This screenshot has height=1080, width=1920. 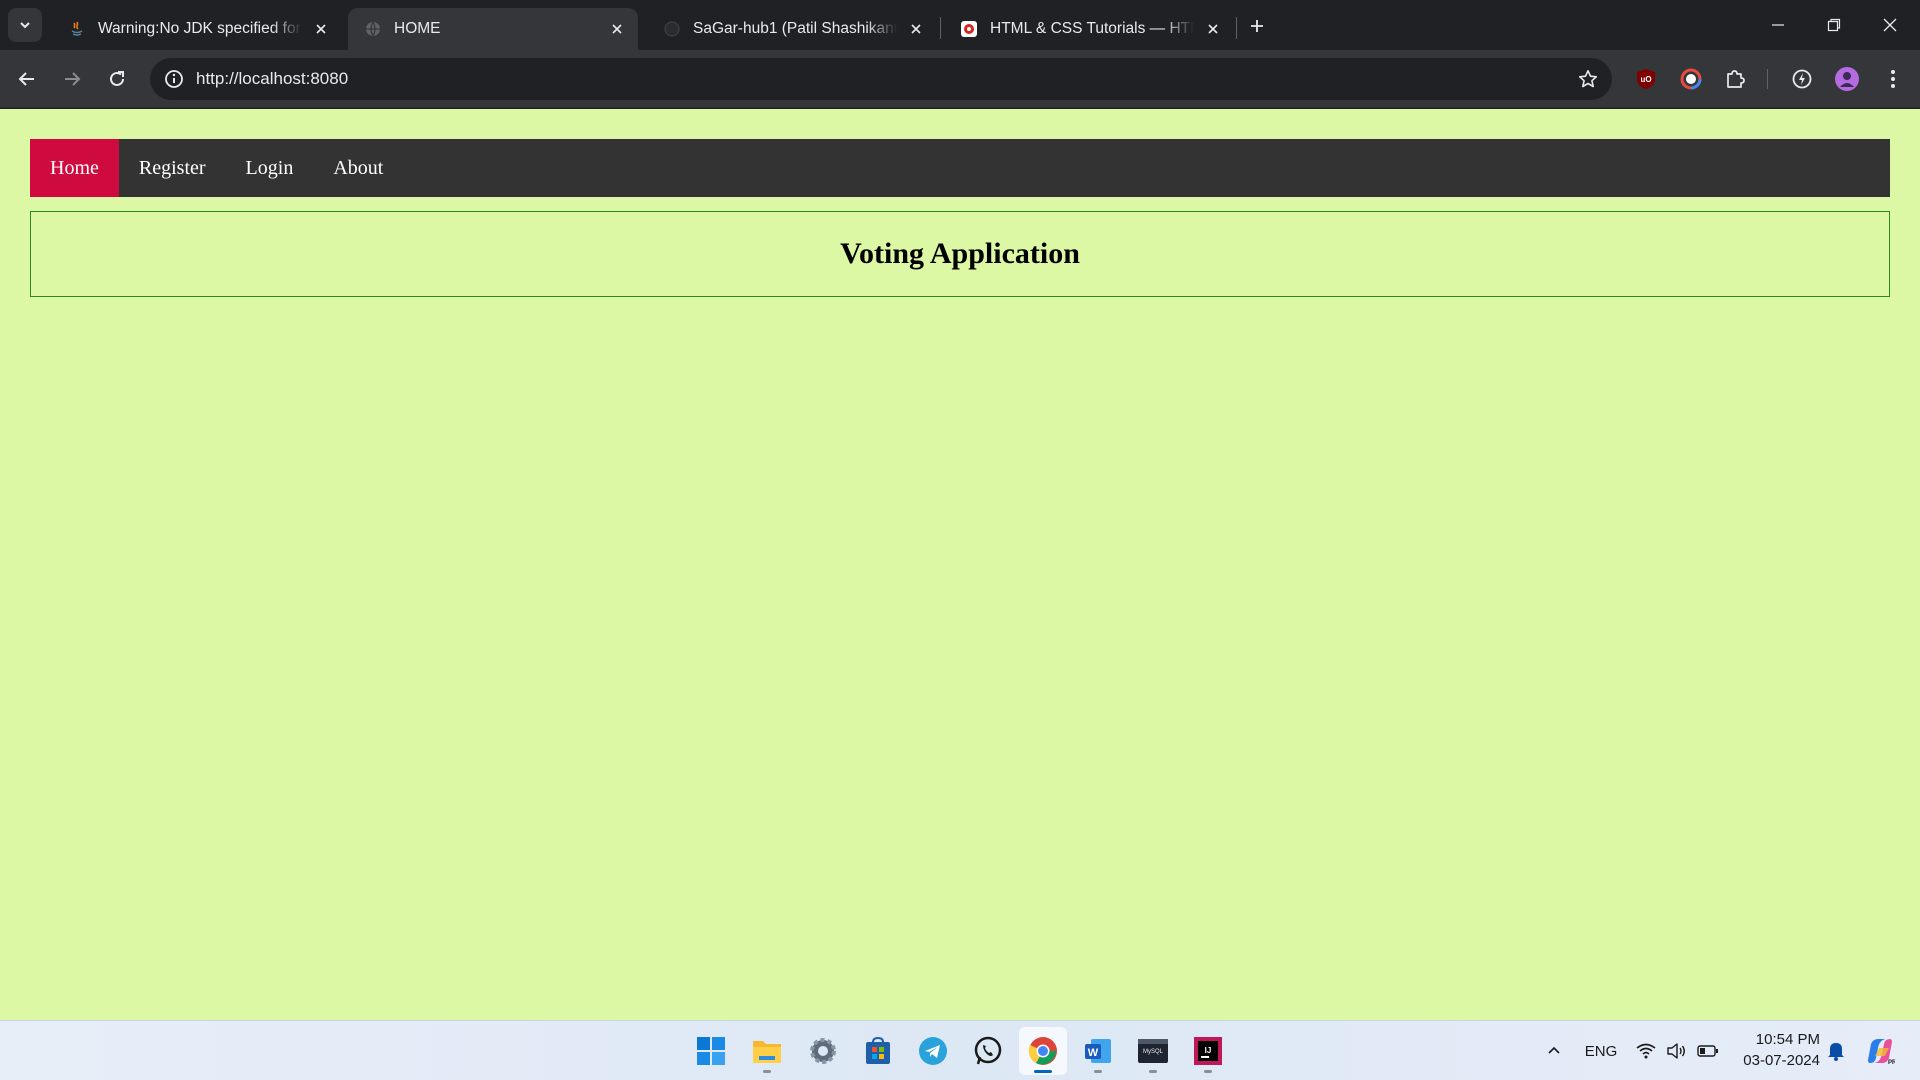 I want to click on tab-warning-jdk: Warning:No JDK specified for m, so click(x=197, y=29).